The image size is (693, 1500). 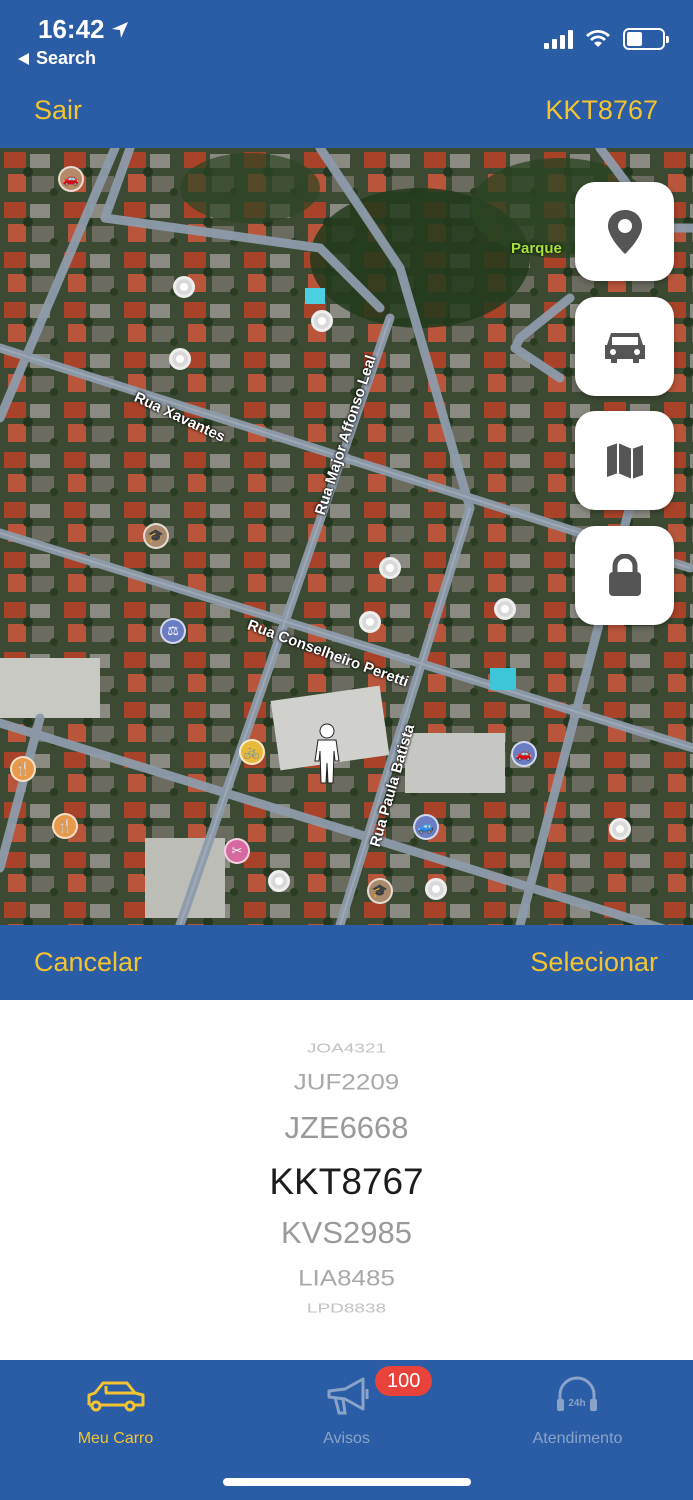 I want to click on person-marker-icon, so click(x=327, y=753).